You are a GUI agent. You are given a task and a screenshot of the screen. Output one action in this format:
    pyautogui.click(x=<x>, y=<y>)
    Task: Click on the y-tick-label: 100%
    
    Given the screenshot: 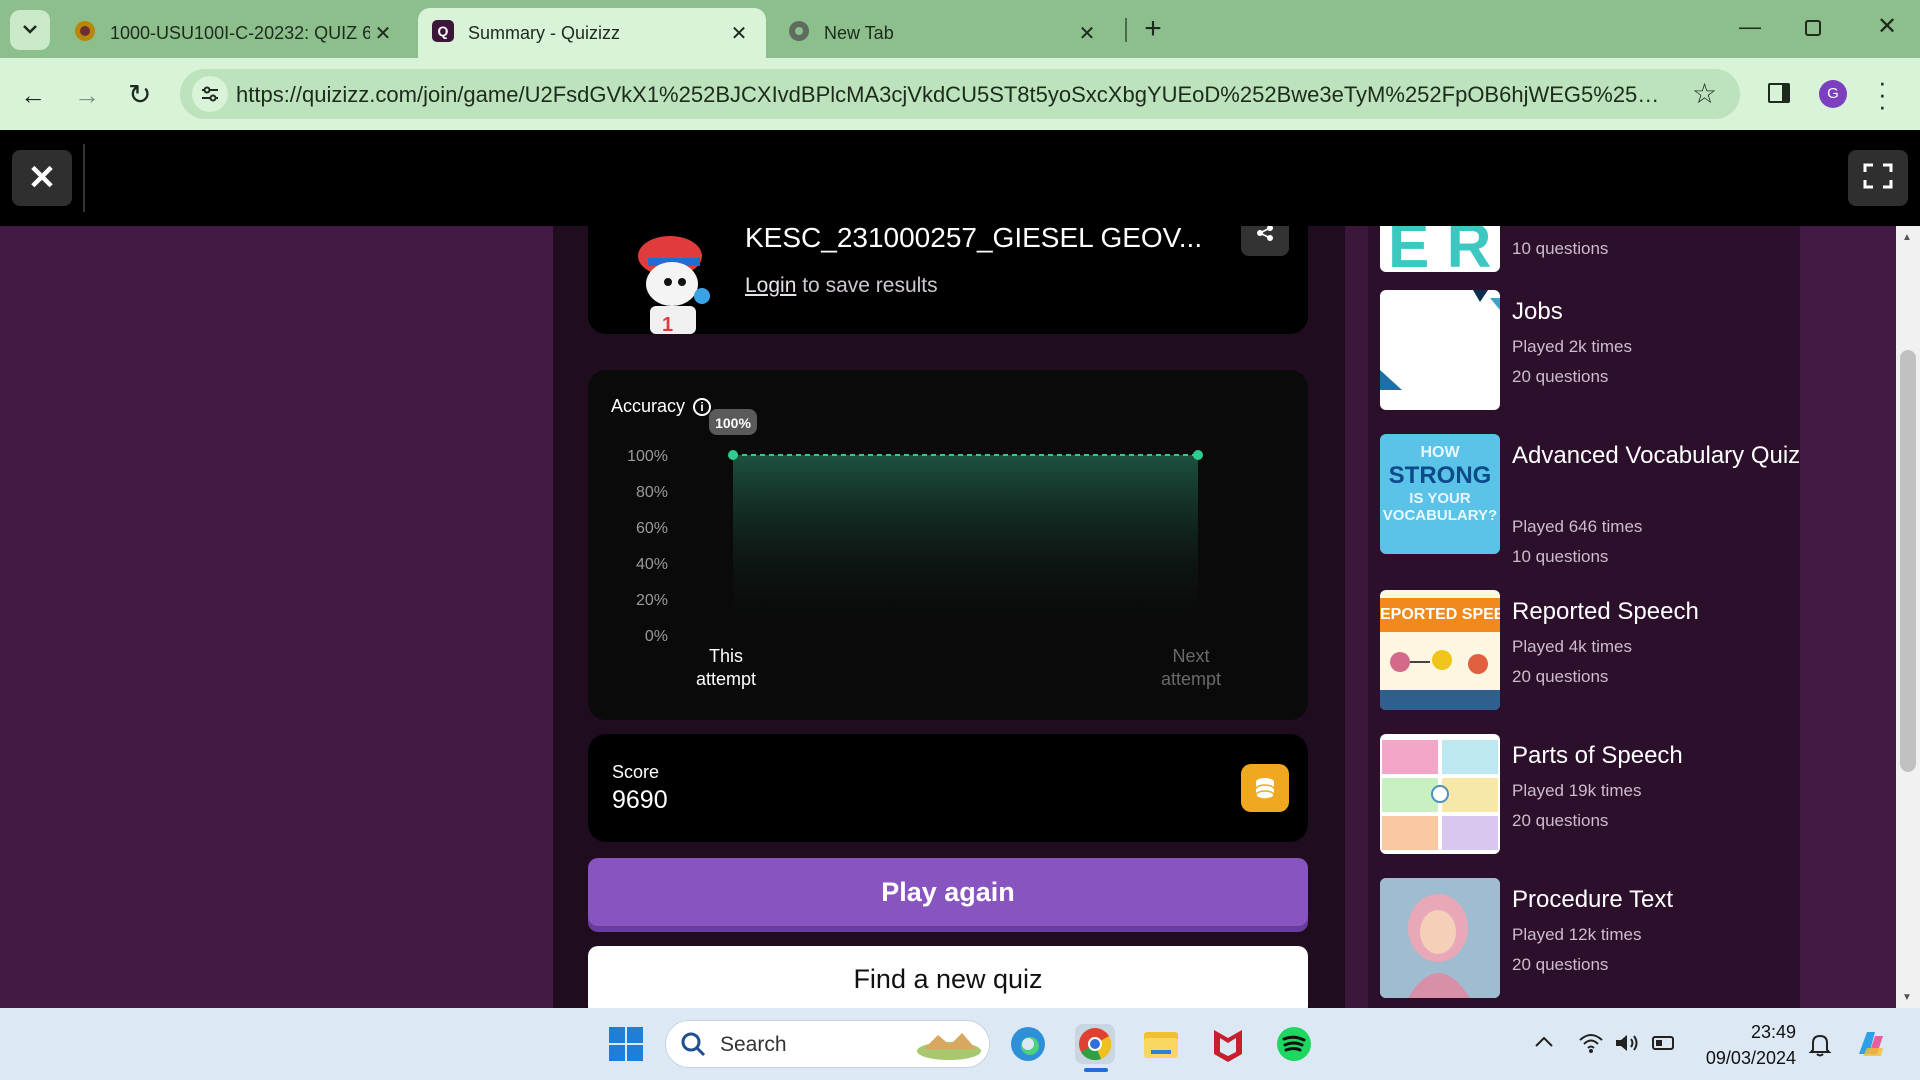 What is the action you would take?
    pyautogui.click(x=647, y=456)
    